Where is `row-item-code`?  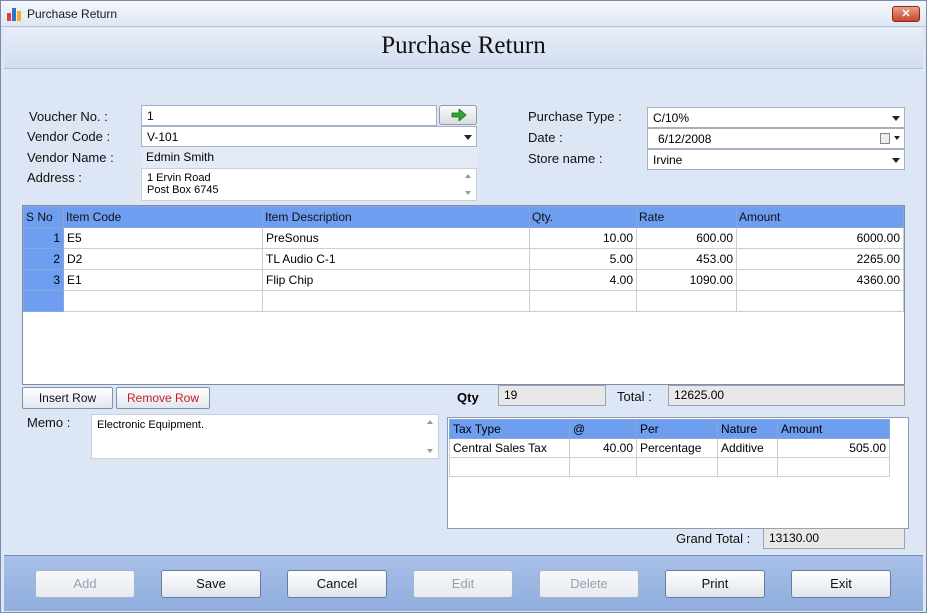
row-item-code is located at coordinates (163, 301).